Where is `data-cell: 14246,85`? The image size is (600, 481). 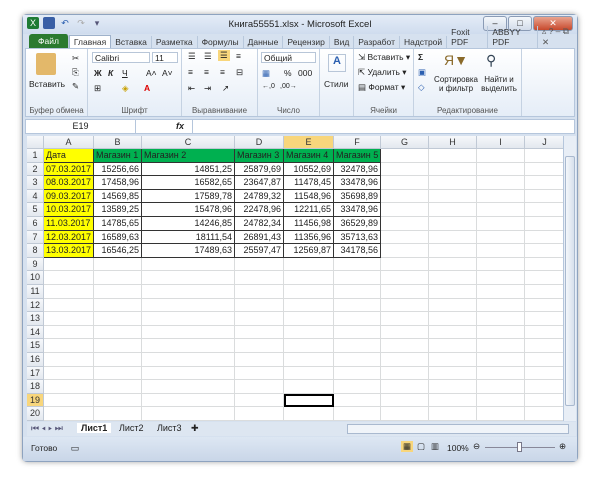
data-cell: 14246,85 is located at coordinates (188, 224).